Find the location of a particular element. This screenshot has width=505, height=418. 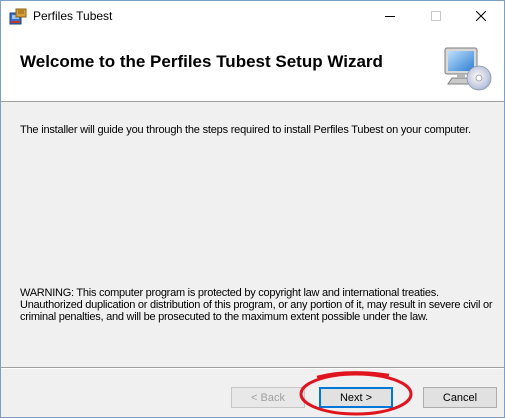

setup-installer-icon is located at coordinates (18, 16).